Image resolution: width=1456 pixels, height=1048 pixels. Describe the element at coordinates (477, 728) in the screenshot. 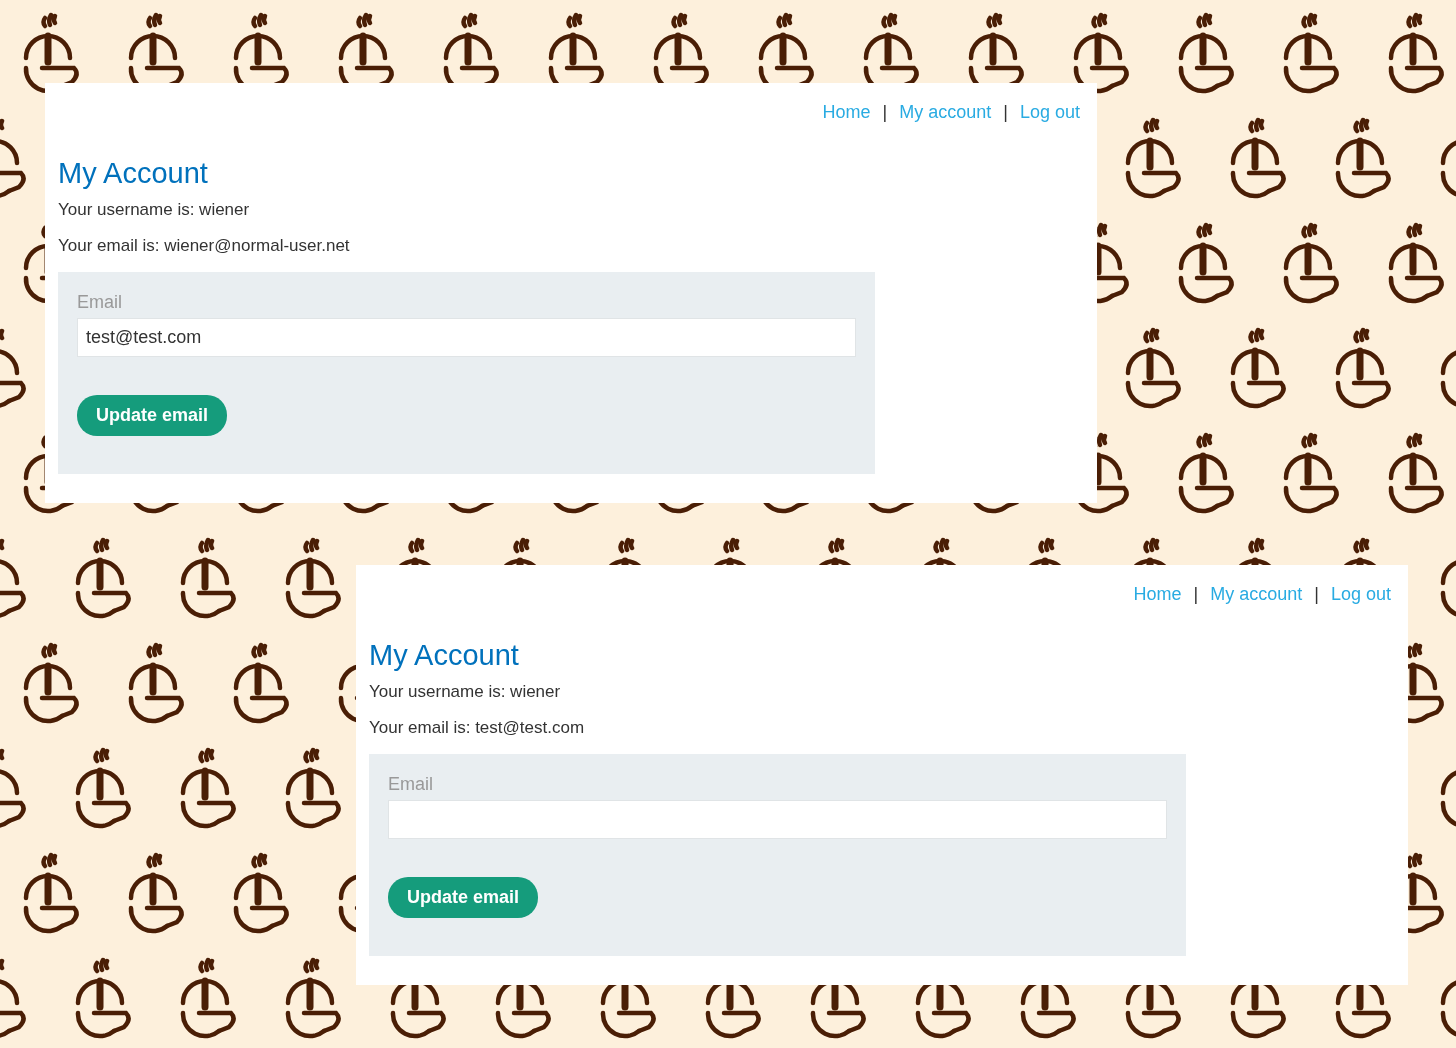

I see `info-text: Your email is: test@test.com` at that location.